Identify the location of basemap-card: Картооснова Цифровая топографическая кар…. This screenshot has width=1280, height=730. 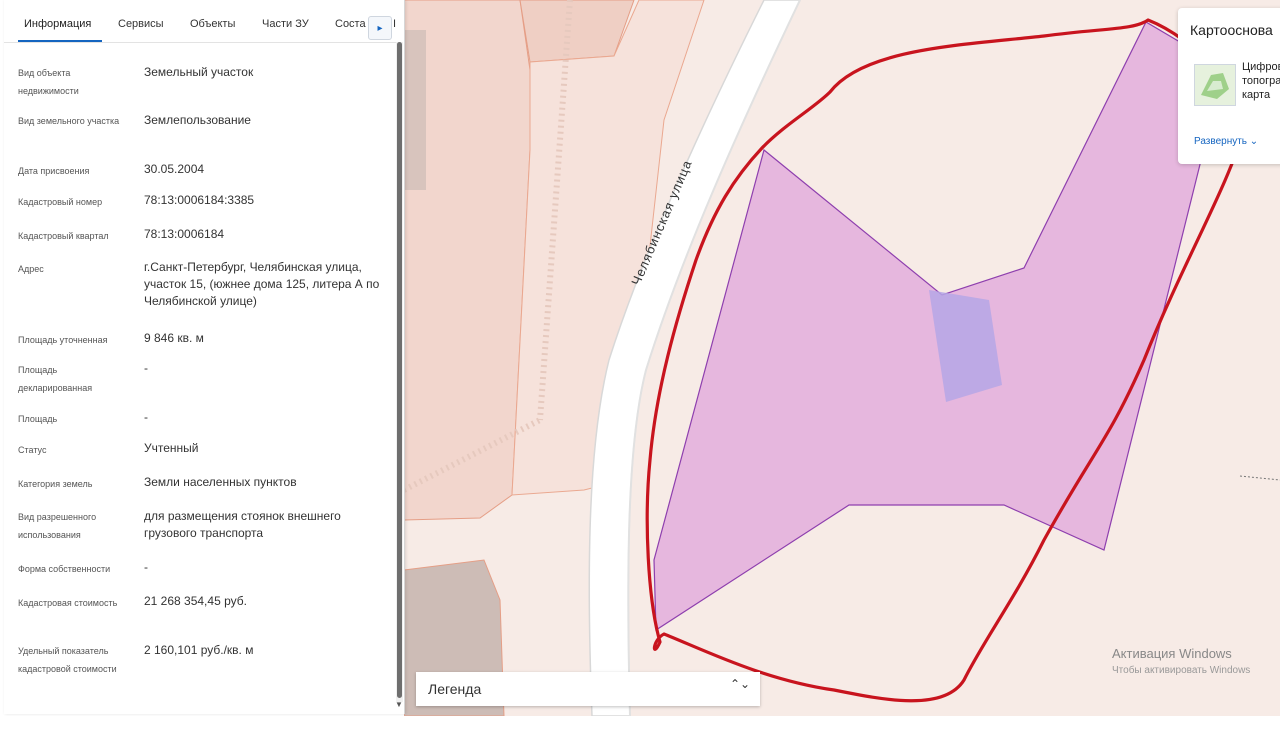
(1229, 86).